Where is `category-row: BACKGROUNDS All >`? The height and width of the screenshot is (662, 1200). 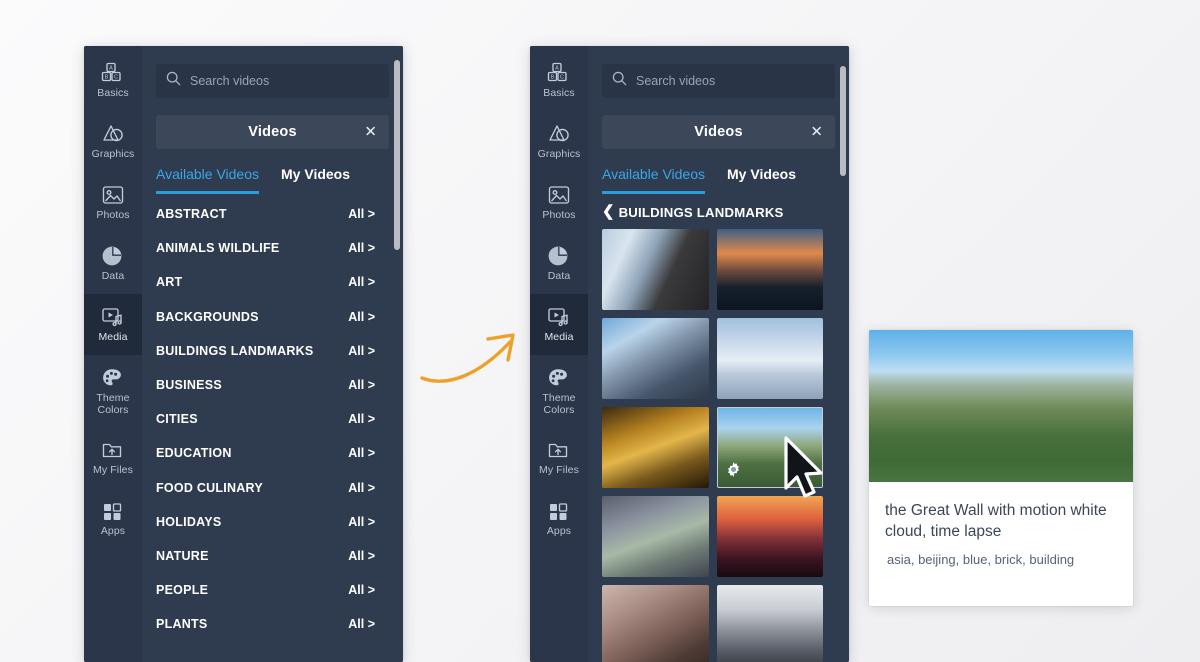 category-row: BACKGROUNDS All > is located at coordinates (272, 317).